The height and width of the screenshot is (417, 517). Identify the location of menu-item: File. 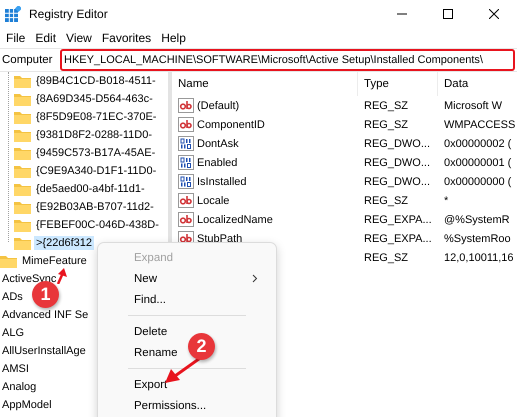
(15, 38).